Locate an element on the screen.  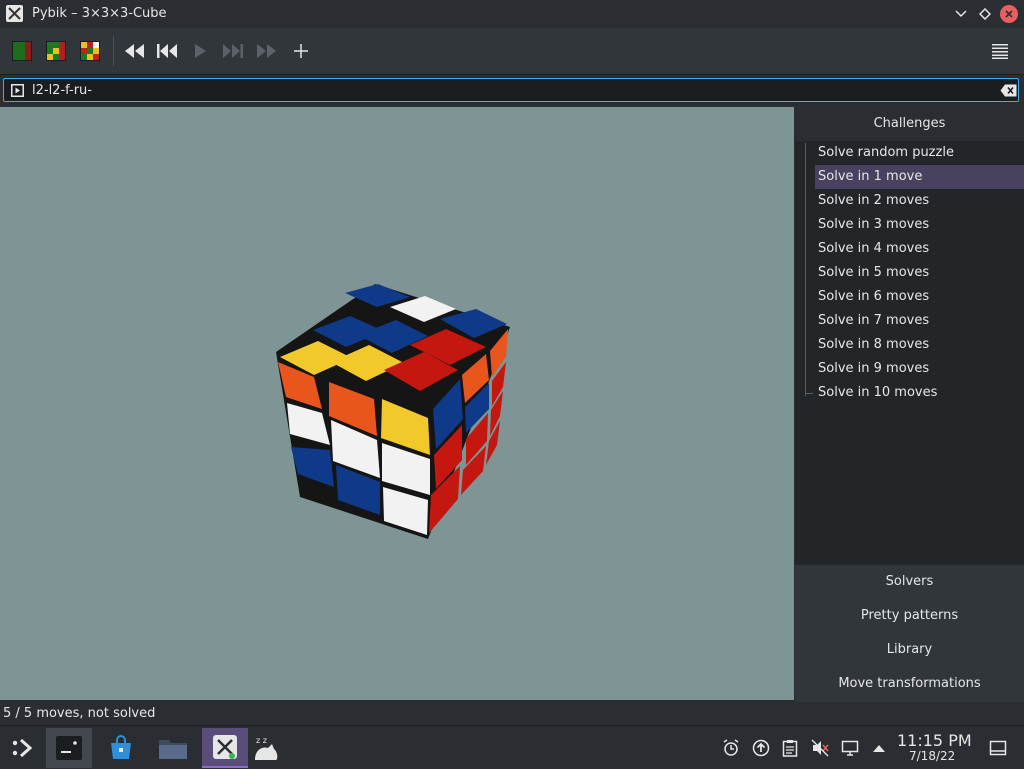
moves-input: l2-l2-f-ru- is located at coordinates (511, 90).